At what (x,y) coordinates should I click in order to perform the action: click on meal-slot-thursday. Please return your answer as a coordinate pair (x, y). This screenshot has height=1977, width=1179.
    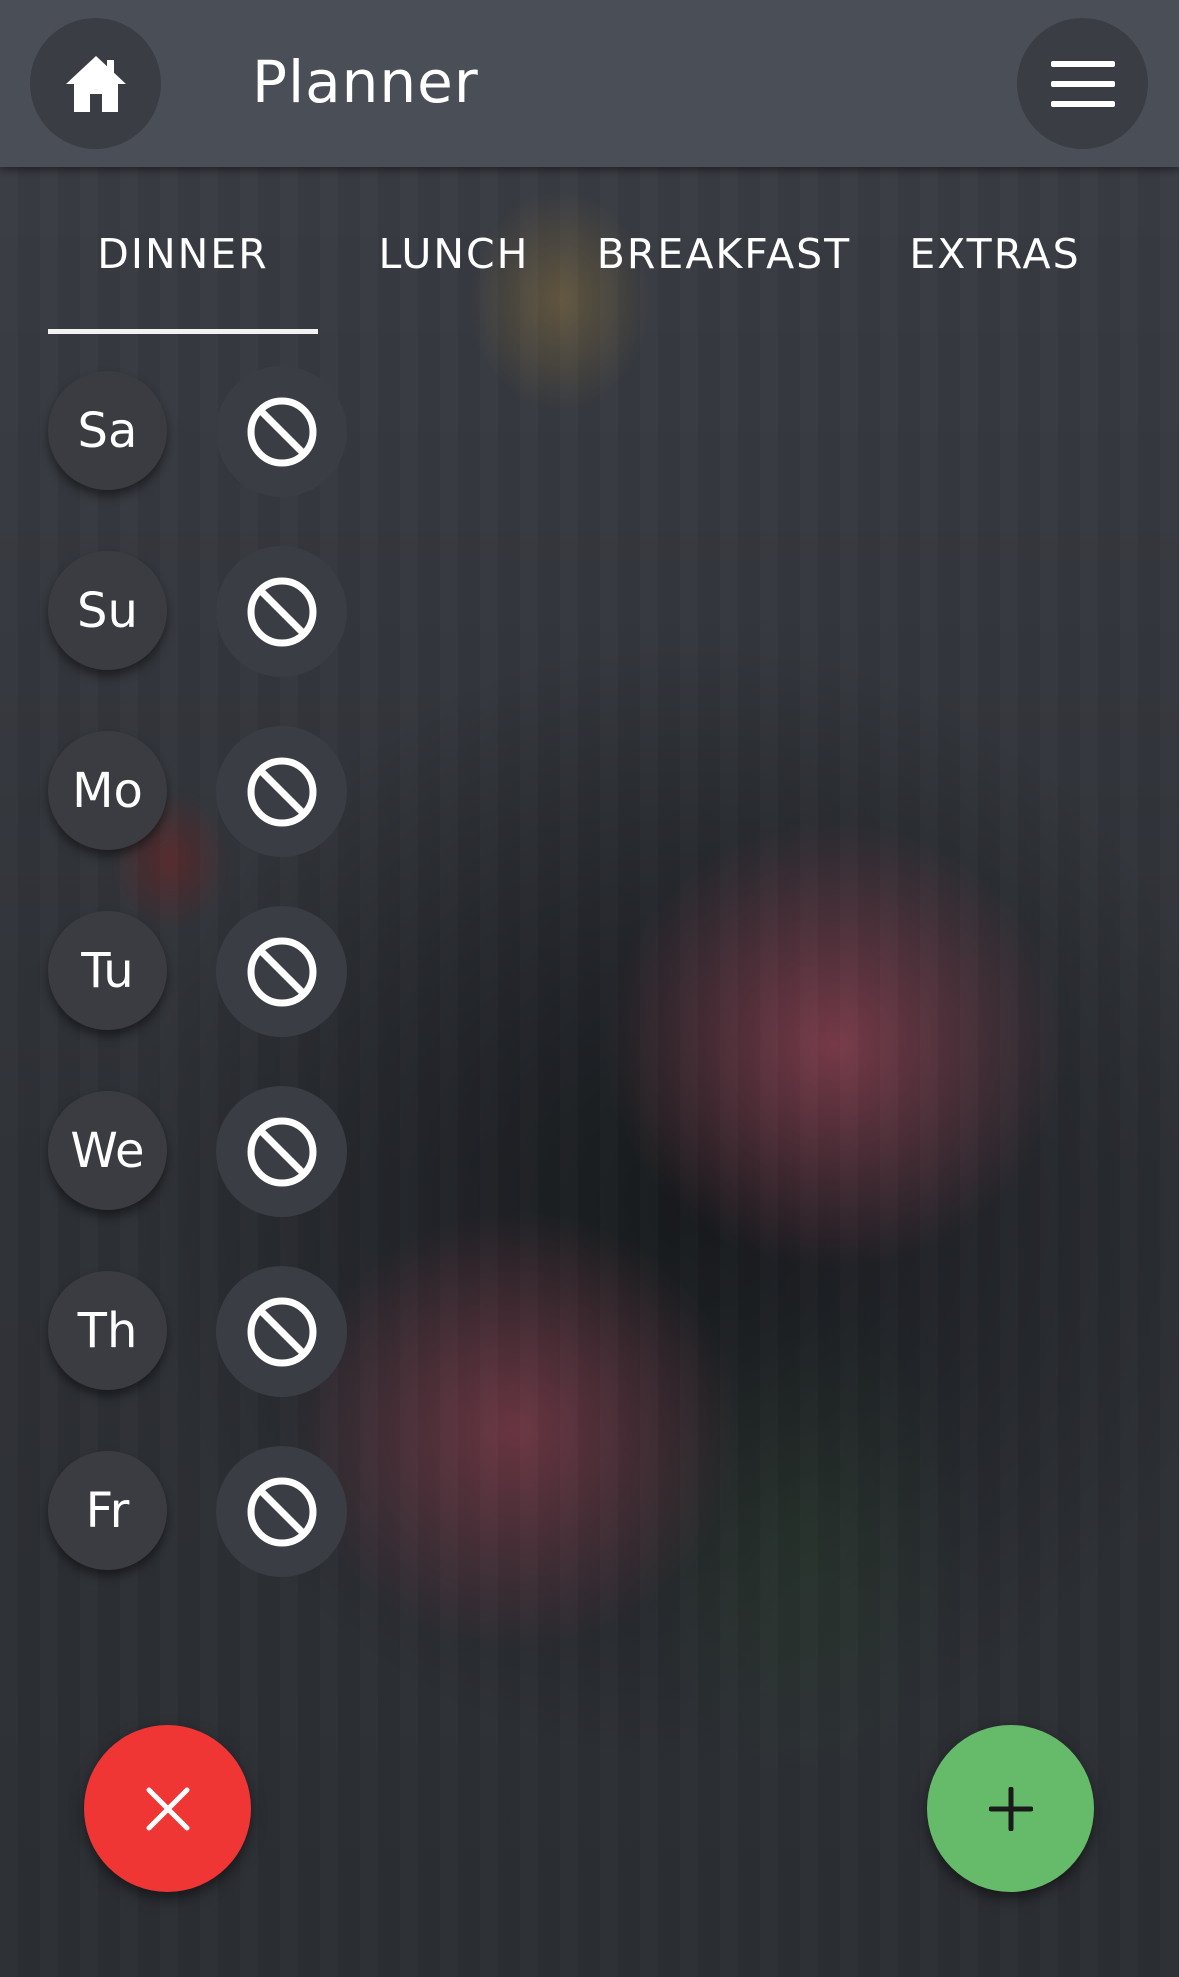
    Looking at the image, I should click on (281, 1331).